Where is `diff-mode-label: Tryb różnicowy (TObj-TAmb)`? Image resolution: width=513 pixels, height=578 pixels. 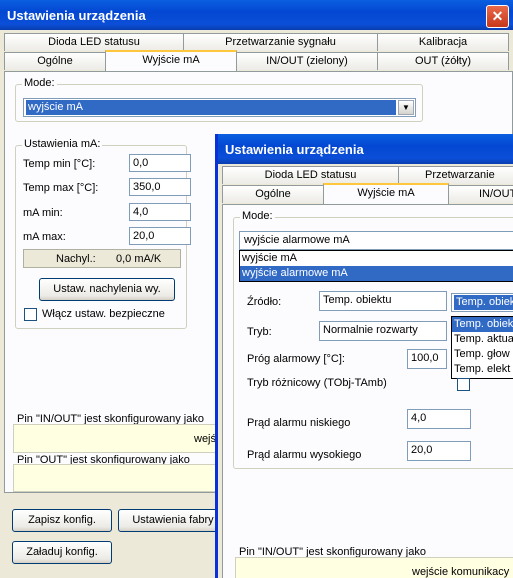
diff-mode-label: Tryb różnicowy (TObj-TAmb) is located at coordinates (317, 383).